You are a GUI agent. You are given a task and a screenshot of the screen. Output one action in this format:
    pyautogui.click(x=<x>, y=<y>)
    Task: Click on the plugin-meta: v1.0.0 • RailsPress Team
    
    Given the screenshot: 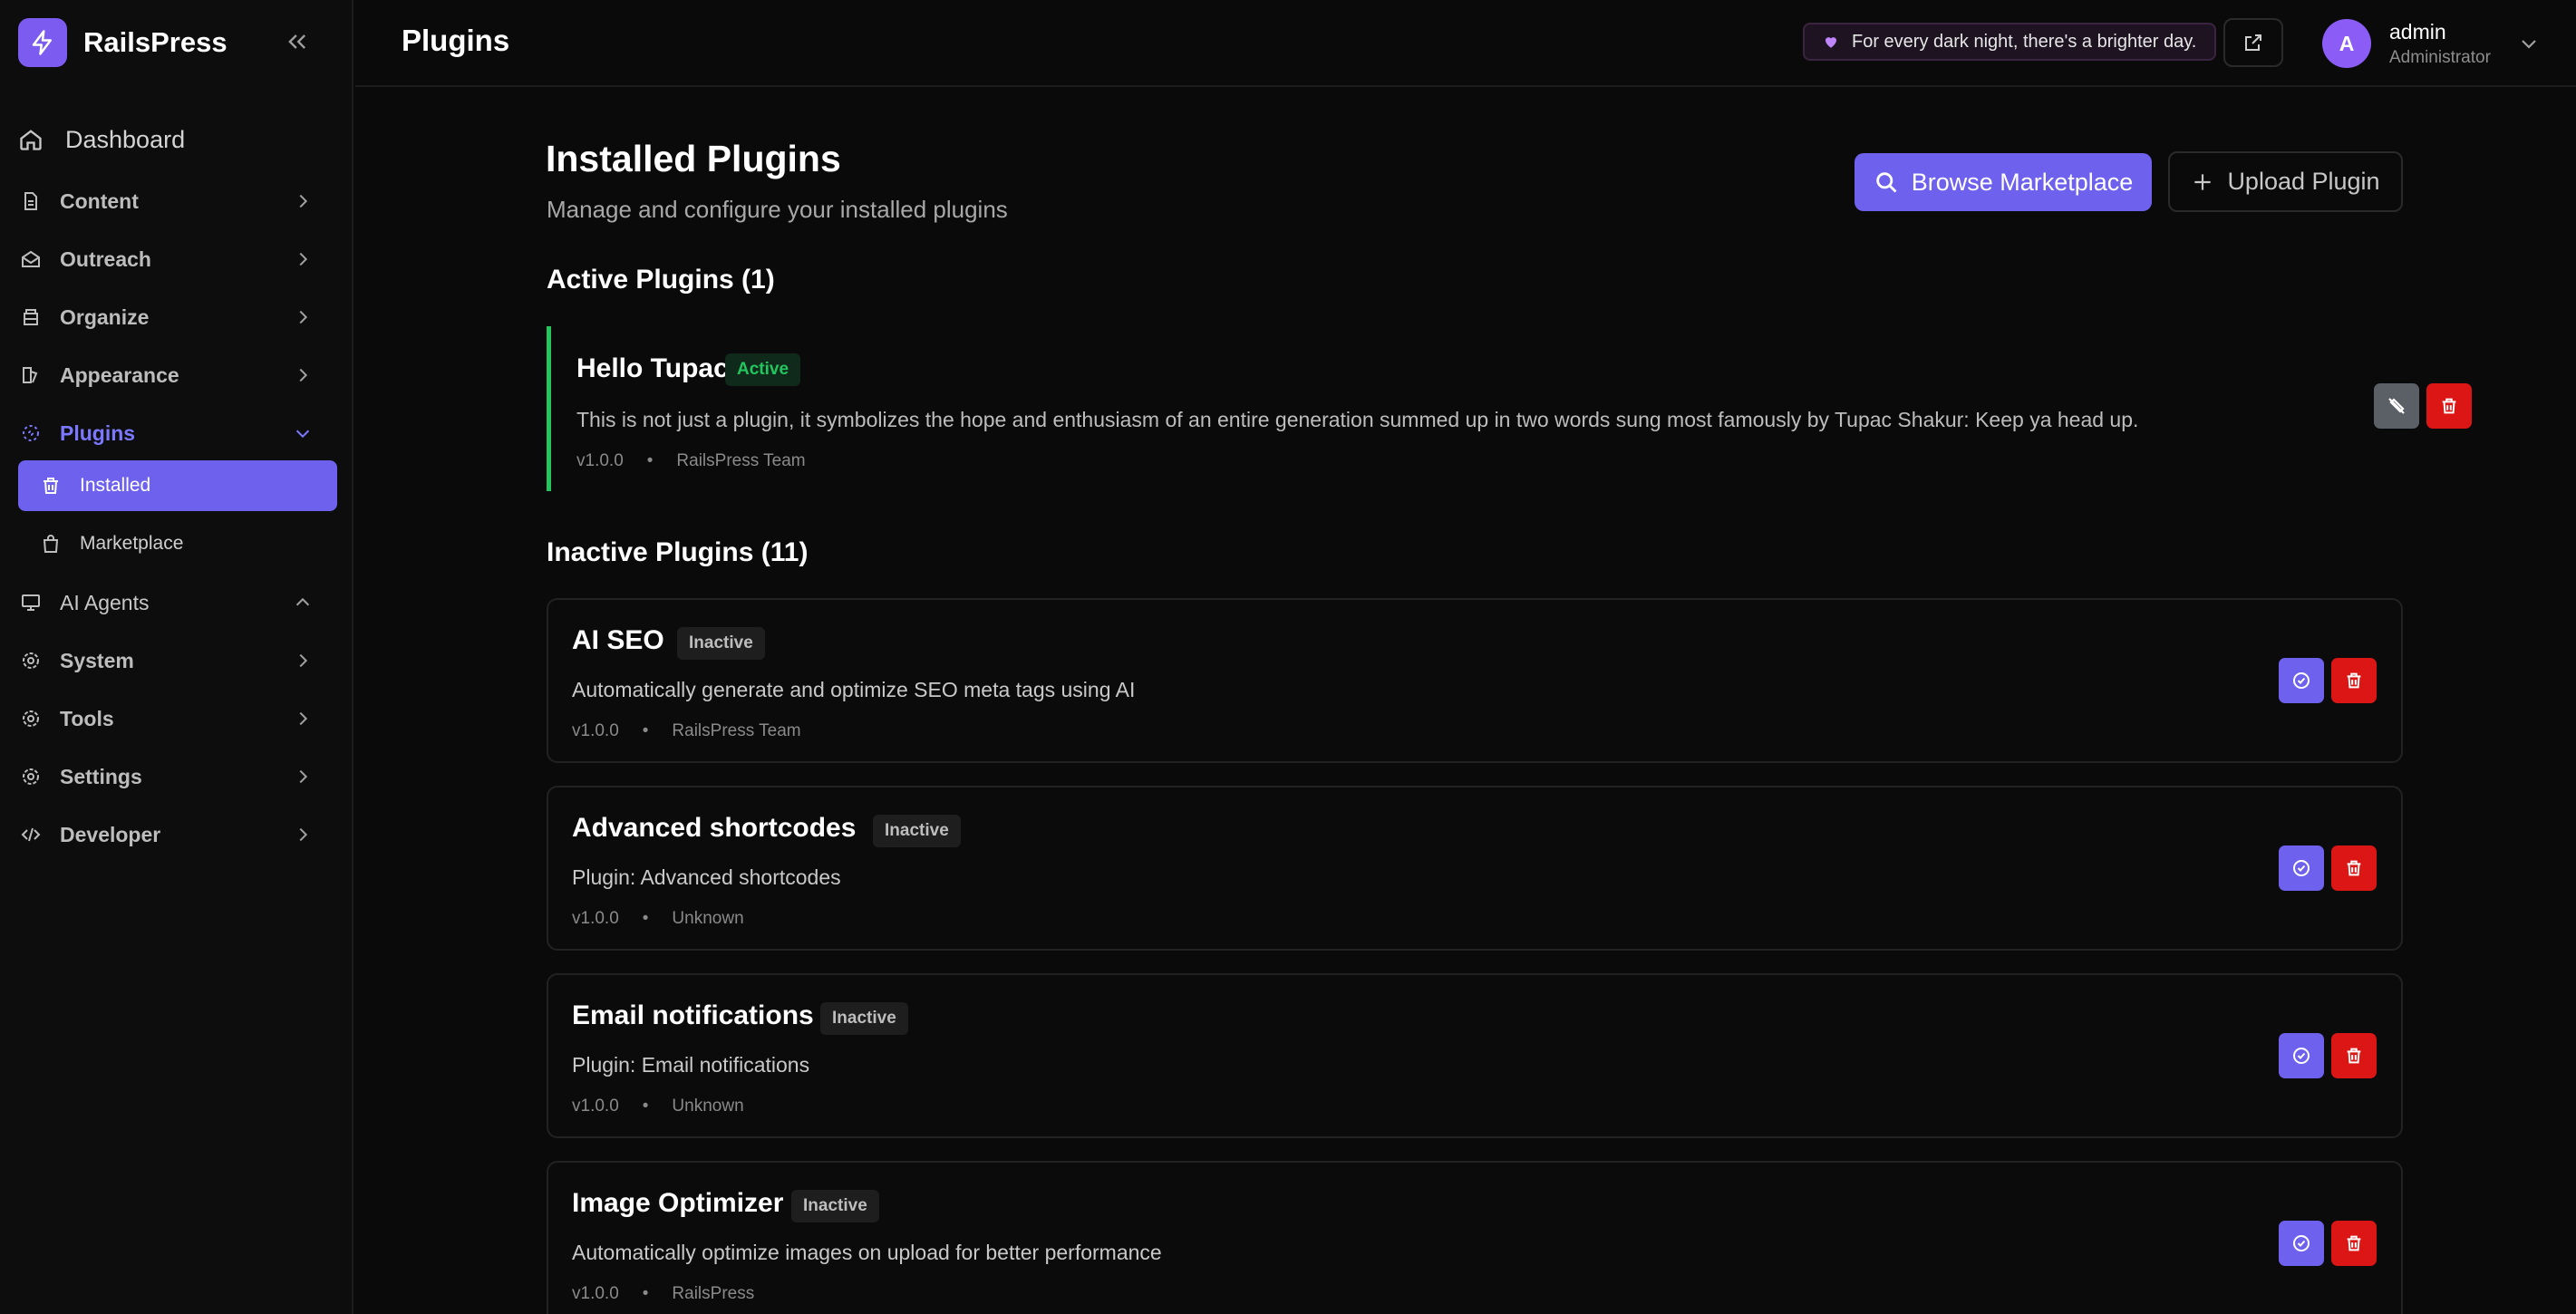 What is the action you would take?
    pyautogui.click(x=691, y=461)
    